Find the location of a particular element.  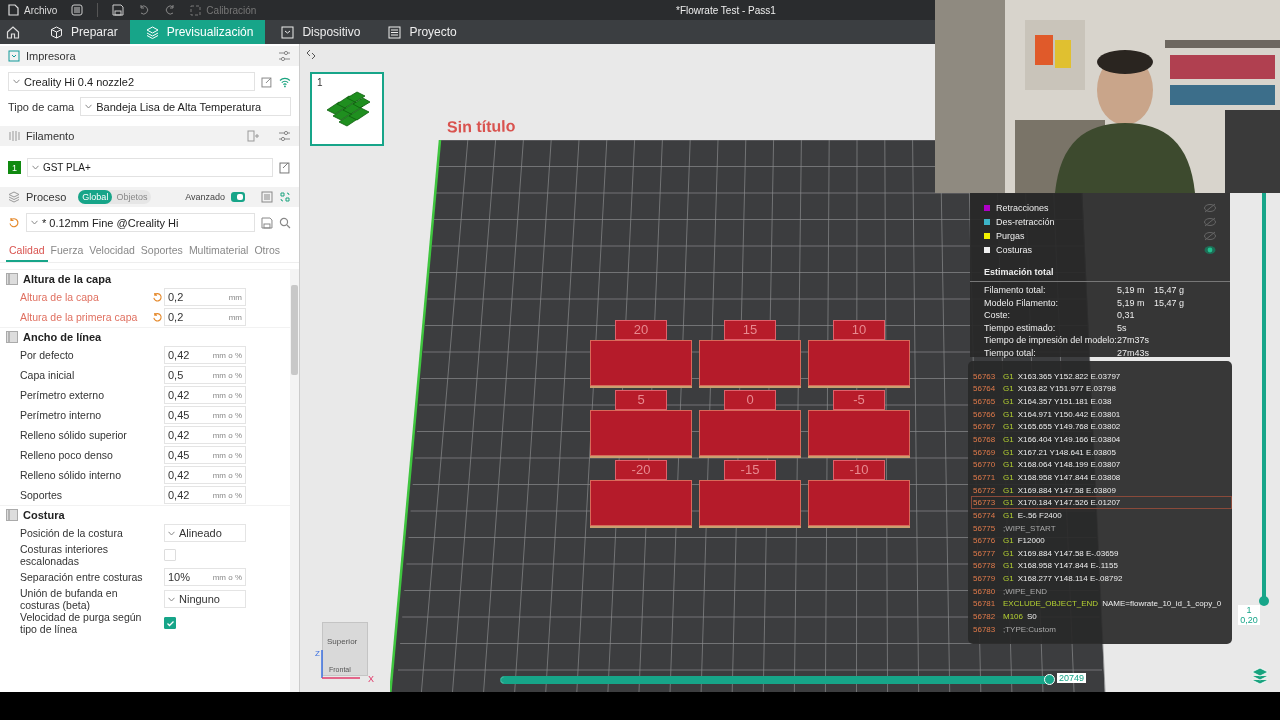

estimate-label: Modelo Filamento: is located at coordinates (1022, 303).